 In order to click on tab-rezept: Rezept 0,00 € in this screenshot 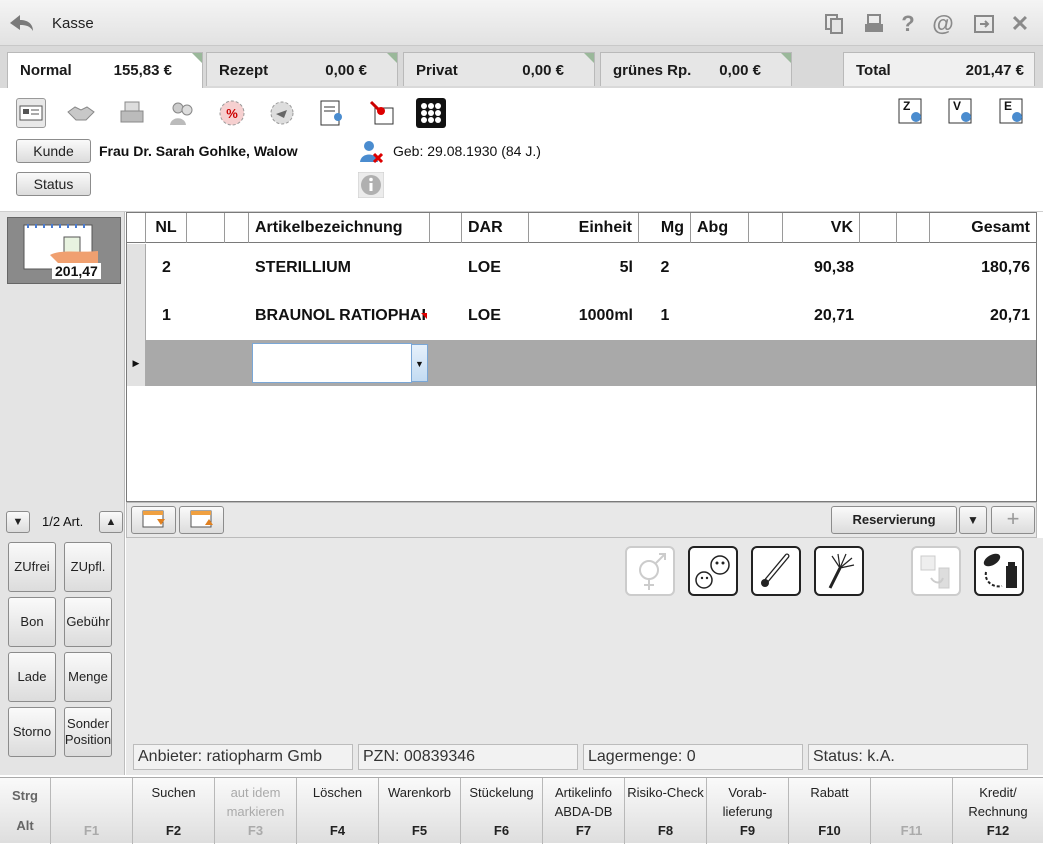, I will do `click(302, 69)`.